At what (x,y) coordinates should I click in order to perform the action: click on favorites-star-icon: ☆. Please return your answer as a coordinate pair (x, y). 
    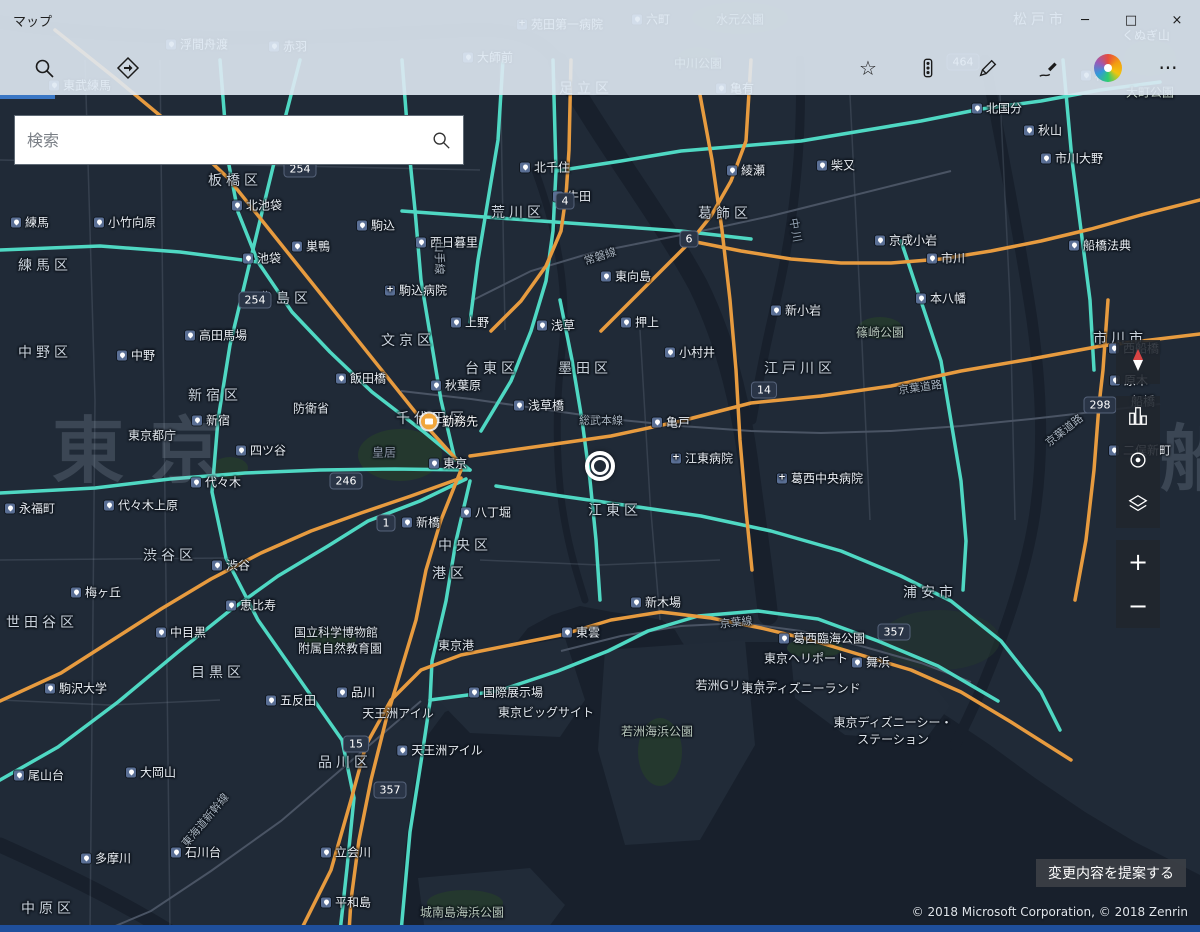
    Looking at the image, I should click on (868, 67).